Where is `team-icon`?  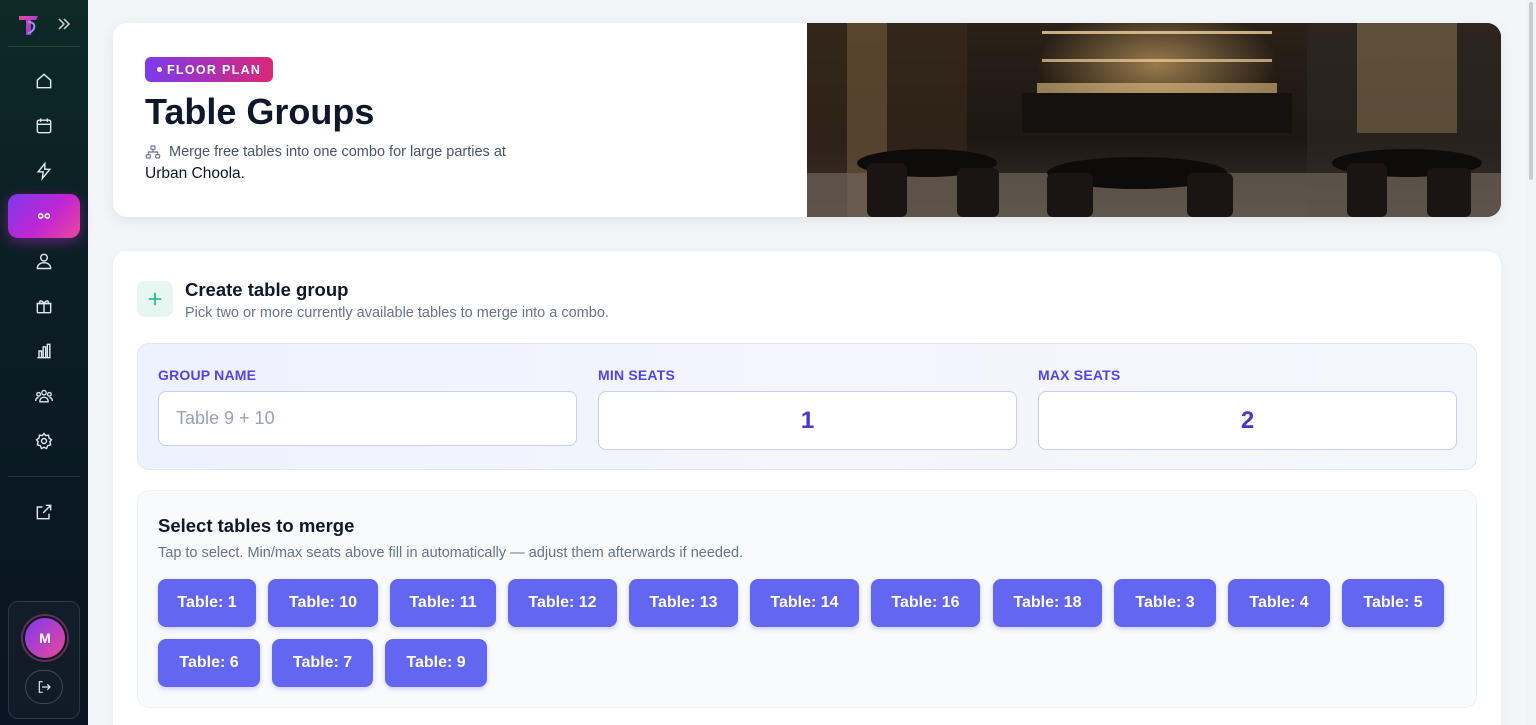 team-icon is located at coordinates (44, 396).